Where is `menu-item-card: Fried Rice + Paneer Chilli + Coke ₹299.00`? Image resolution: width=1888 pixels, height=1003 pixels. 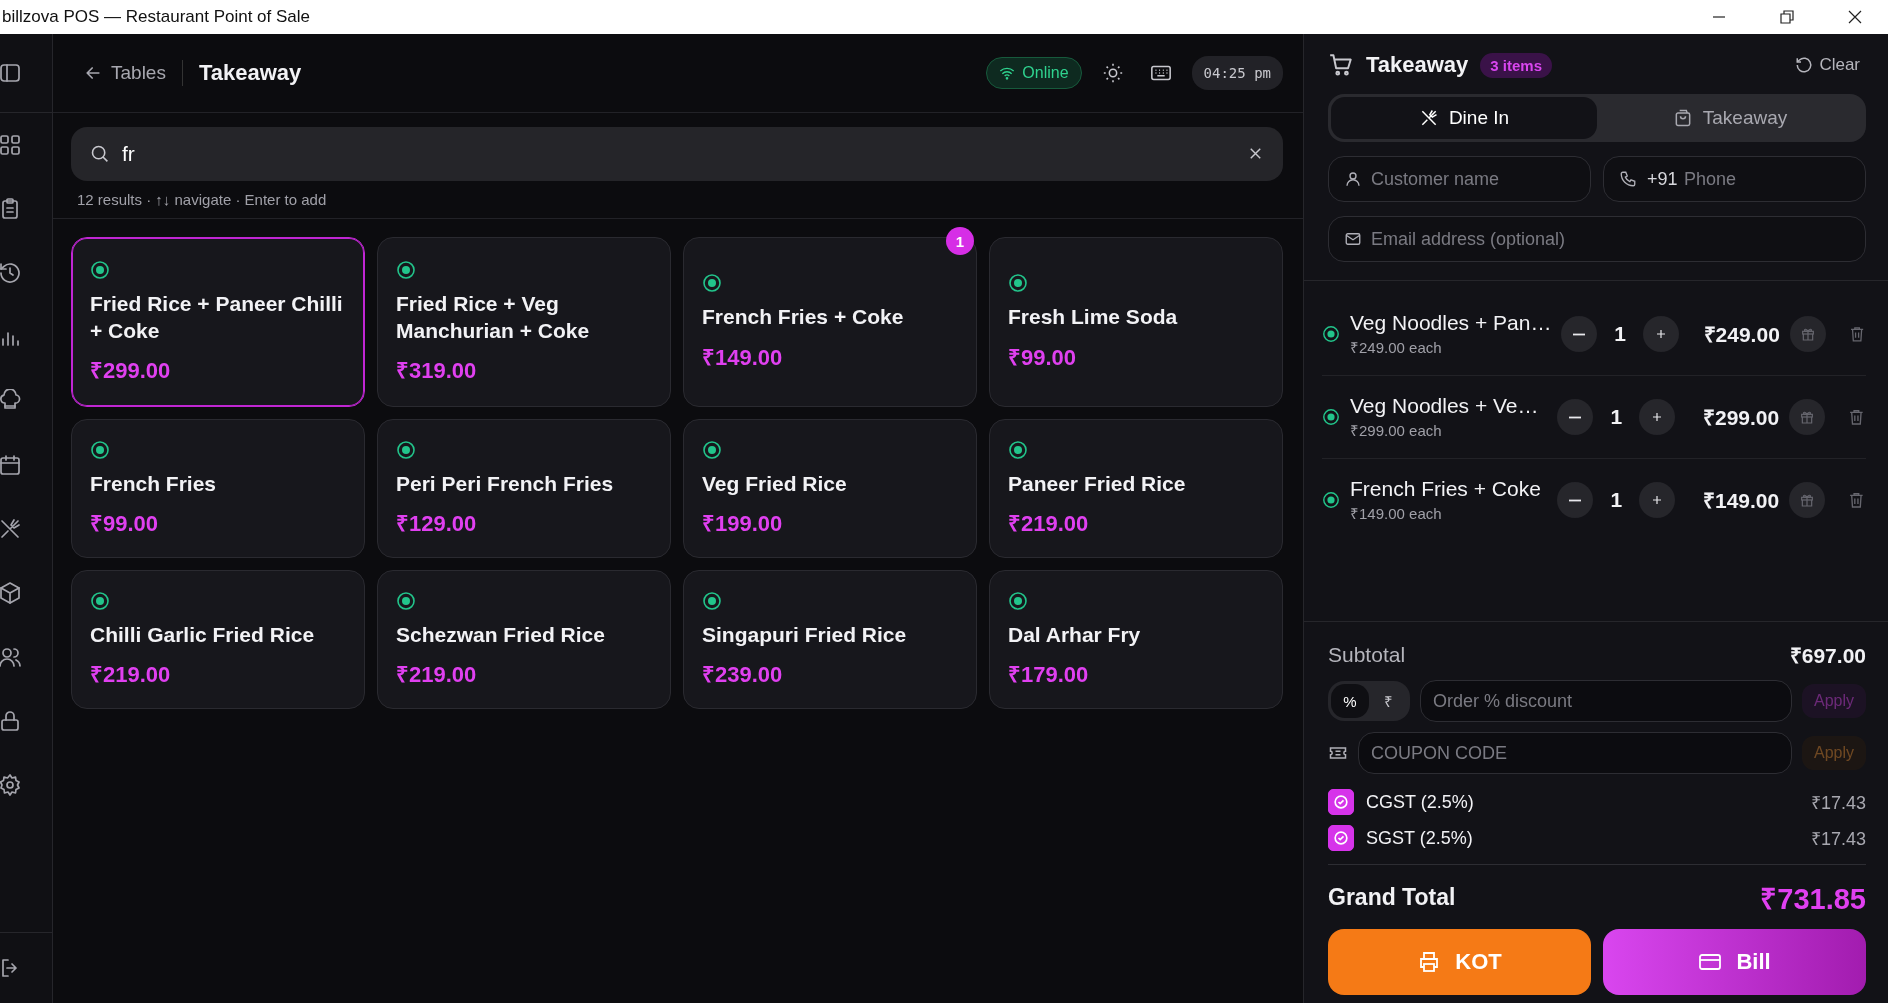
menu-item-card: Fried Rice + Paneer Chilli + Coke ₹299.00 is located at coordinates (218, 322).